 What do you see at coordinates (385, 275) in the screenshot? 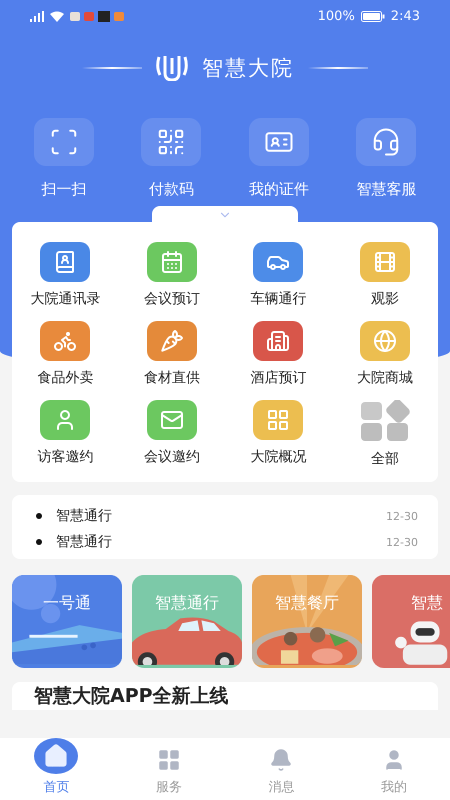
I see `service-button: 观影` at bounding box center [385, 275].